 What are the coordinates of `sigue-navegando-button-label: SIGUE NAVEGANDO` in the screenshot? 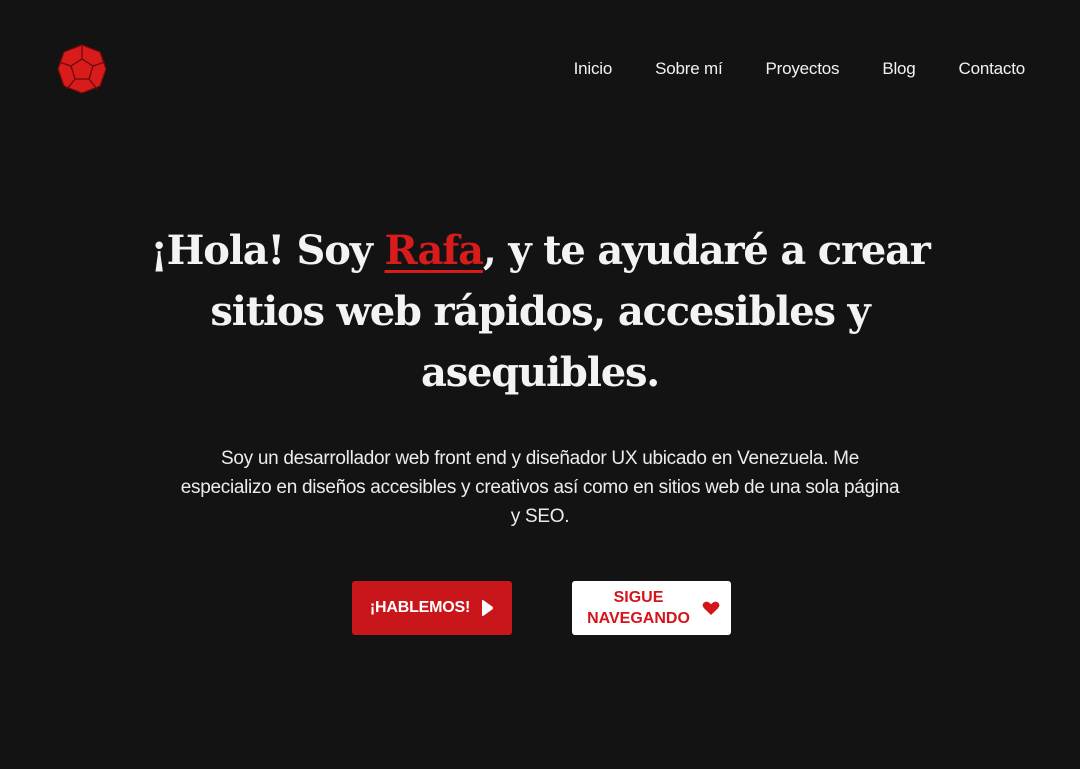 It's located at (638, 608).